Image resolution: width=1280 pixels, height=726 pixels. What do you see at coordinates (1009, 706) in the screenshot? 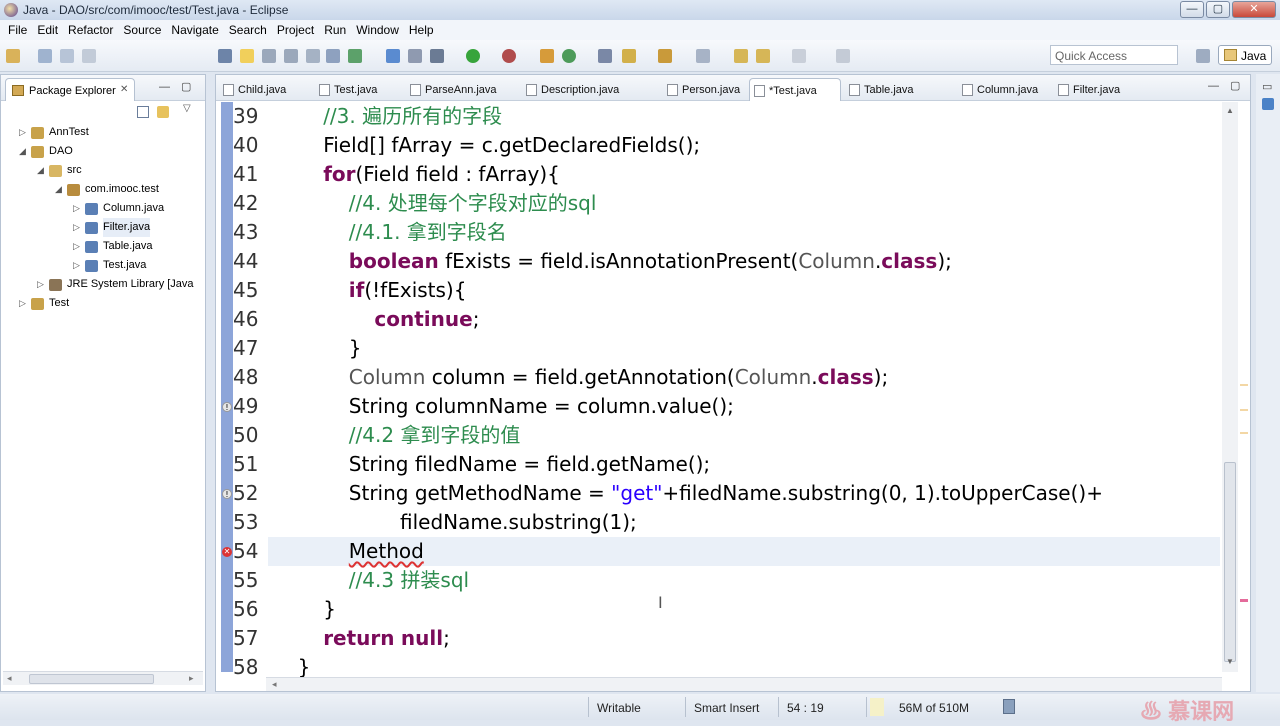
I see `garbage-collect-icon` at bounding box center [1009, 706].